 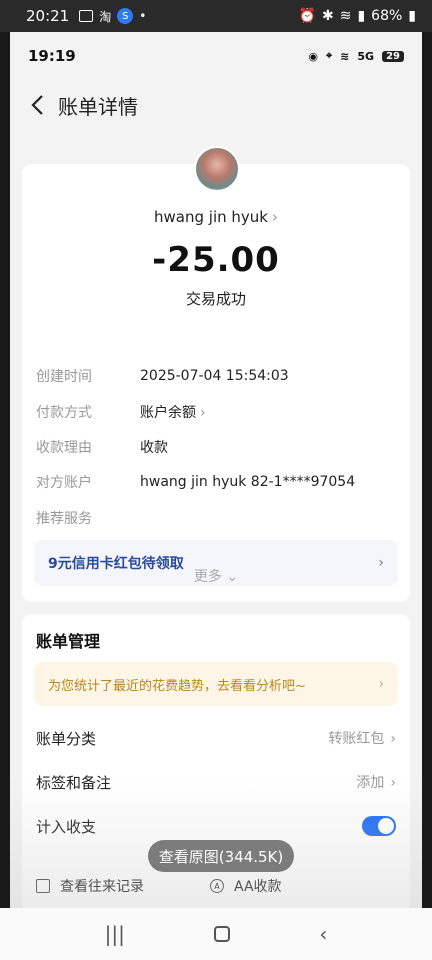 I want to click on history-icon, so click(x=43, y=886).